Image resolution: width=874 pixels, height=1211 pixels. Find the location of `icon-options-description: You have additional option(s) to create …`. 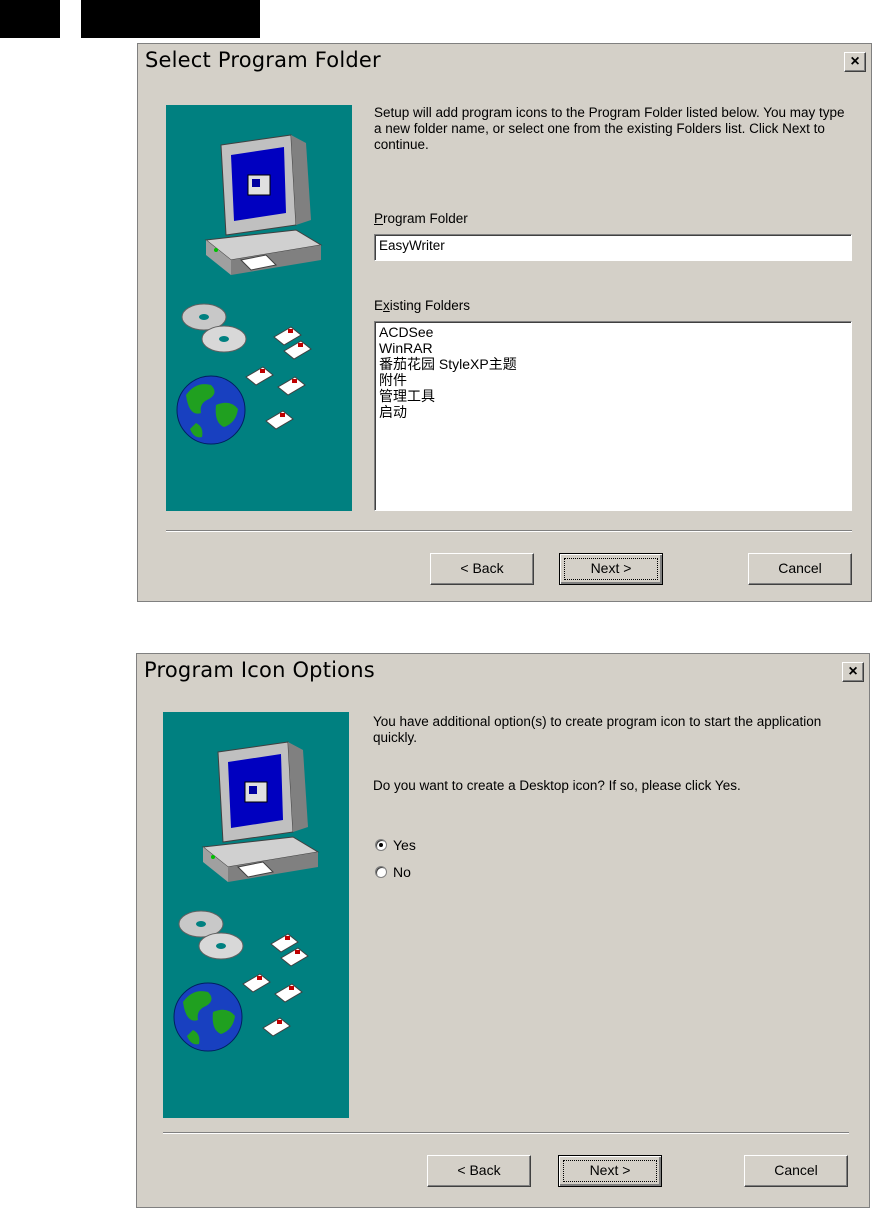

icon-options-description: You have additional option(s) to create … is located at coordinates (597, 729).